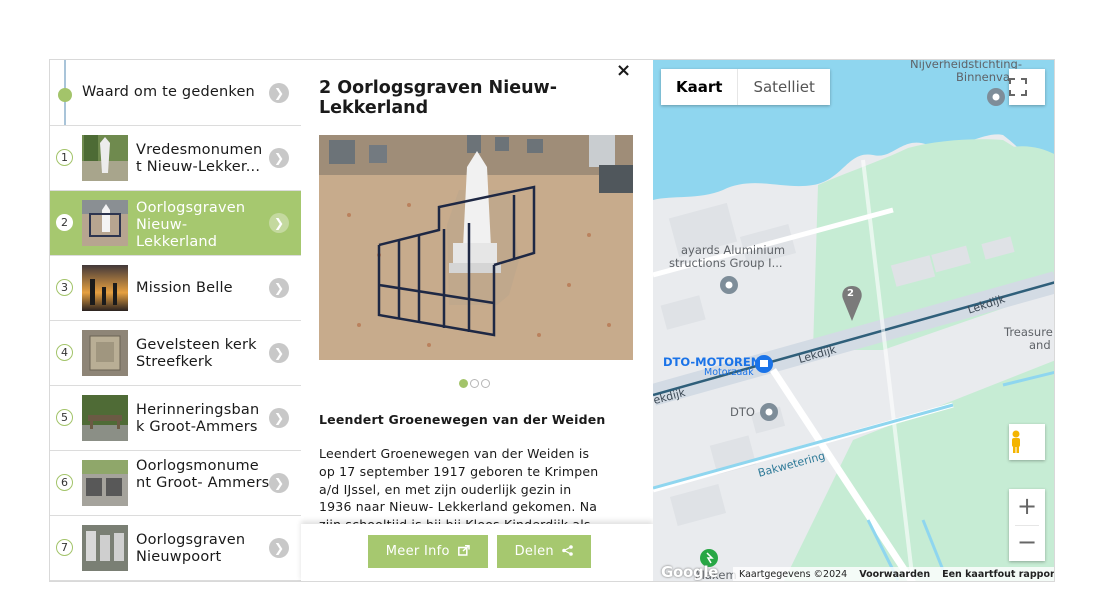 The width and height of the screenshot is (1102, 600). What do you see at coordinates (623, 70) in the screenshot?
I see `close-button: ×` at bounding box center [623, 70].